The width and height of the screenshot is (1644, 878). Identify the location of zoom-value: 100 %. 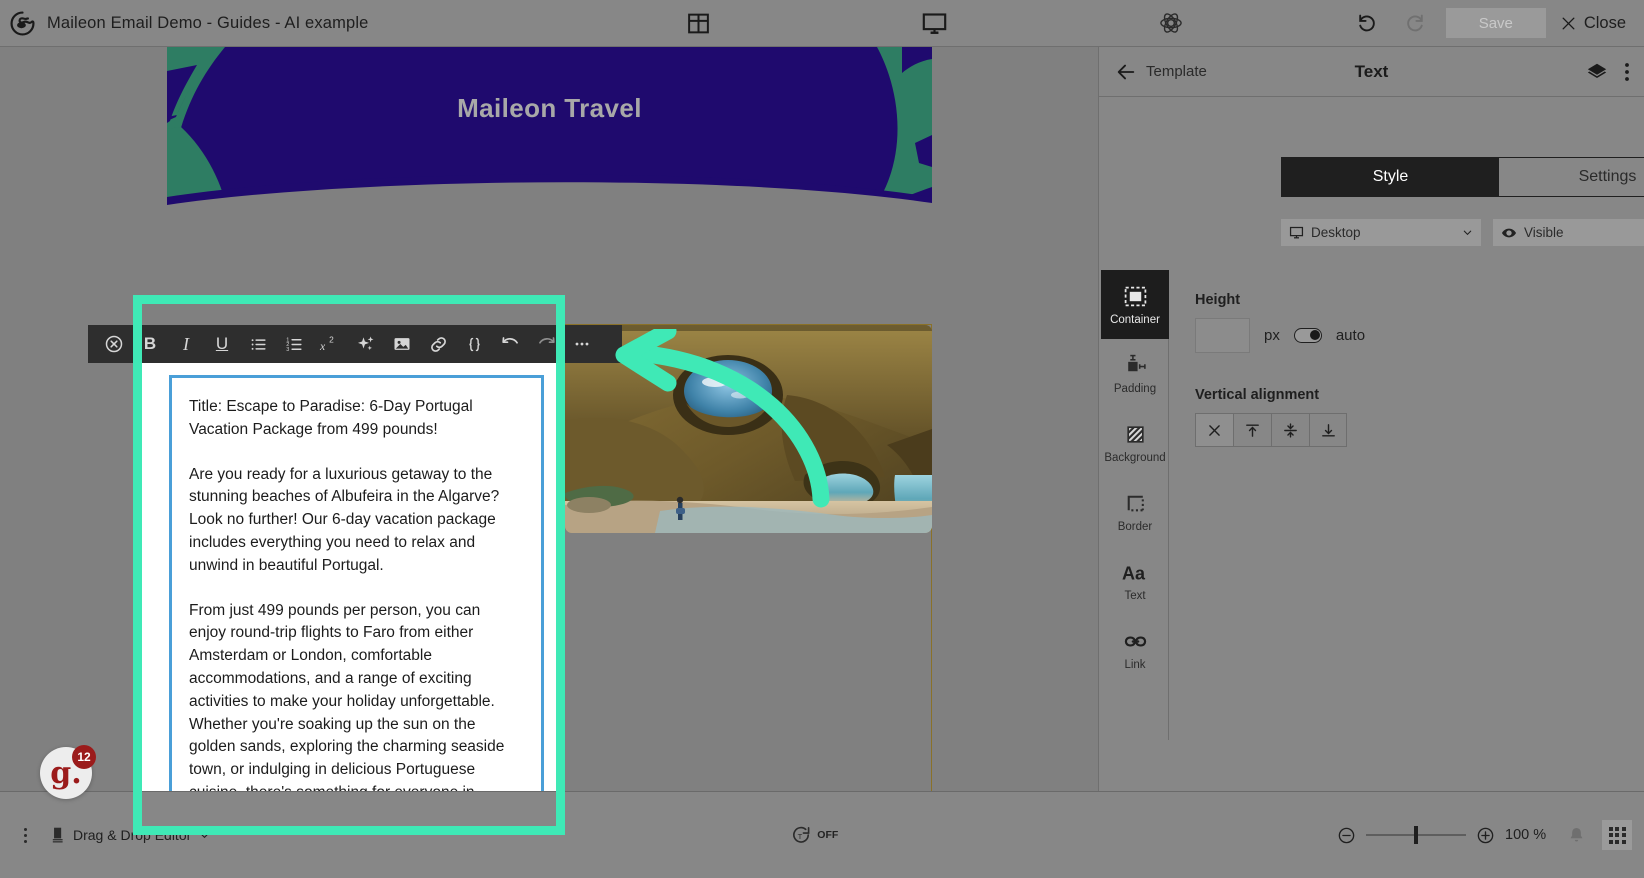
(1526, 835).